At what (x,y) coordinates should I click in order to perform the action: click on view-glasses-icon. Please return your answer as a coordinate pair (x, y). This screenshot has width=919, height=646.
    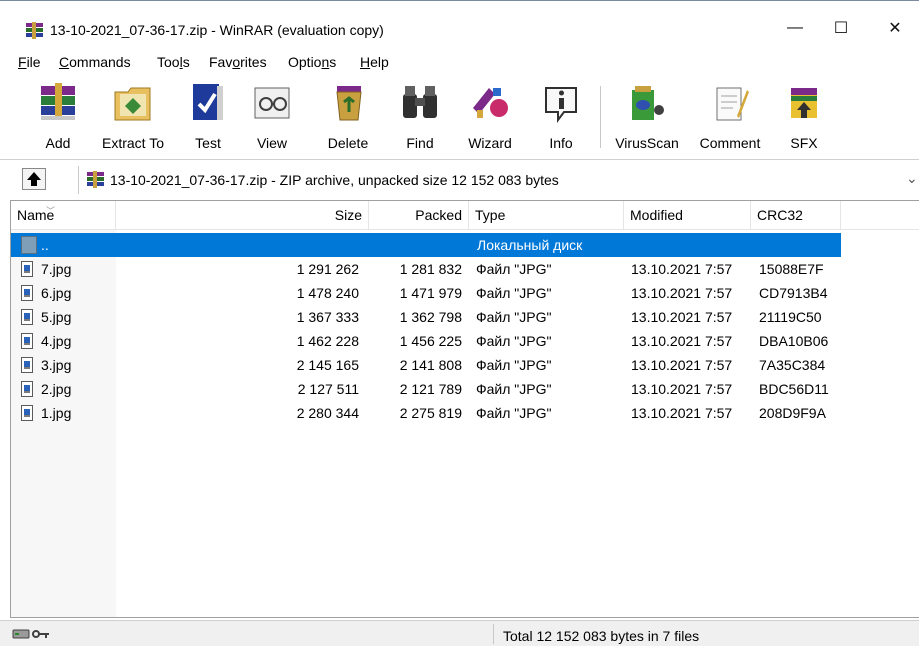
    Looking at the image, I should click on (272, 103).